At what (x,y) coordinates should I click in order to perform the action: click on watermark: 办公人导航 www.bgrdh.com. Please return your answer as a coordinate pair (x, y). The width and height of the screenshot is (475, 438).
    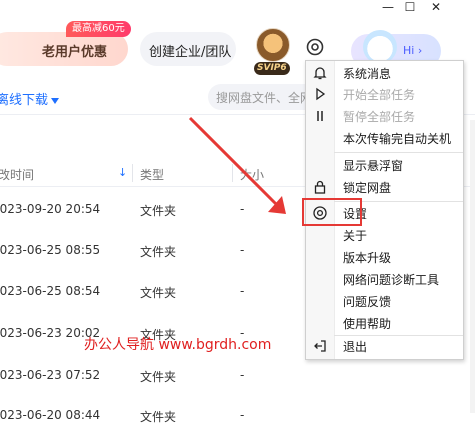
    Looking at the image, I should click on (178, 345).